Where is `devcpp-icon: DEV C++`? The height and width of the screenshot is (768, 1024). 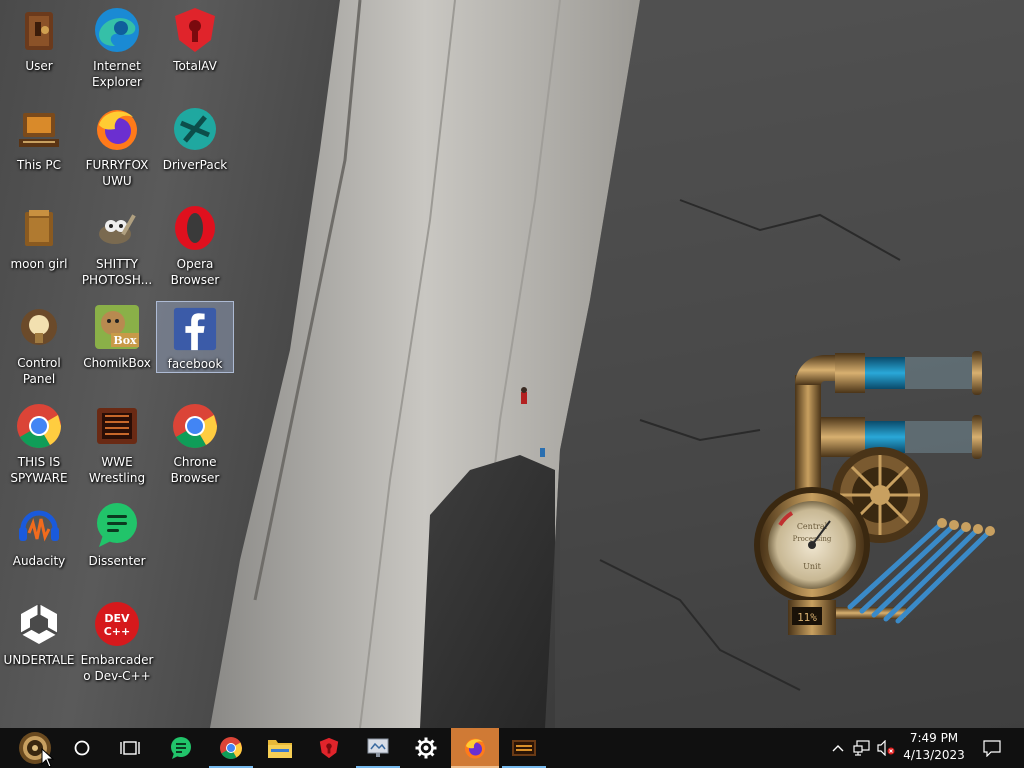
devcpp-icon: DEV C++ is located at coordinates (117, 624).